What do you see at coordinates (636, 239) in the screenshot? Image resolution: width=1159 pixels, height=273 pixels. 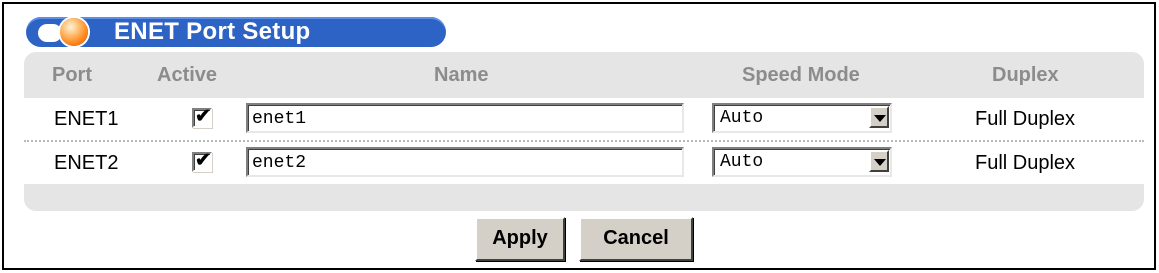 I see `cancel-button: Cancel` at bounding box center [636, 239].